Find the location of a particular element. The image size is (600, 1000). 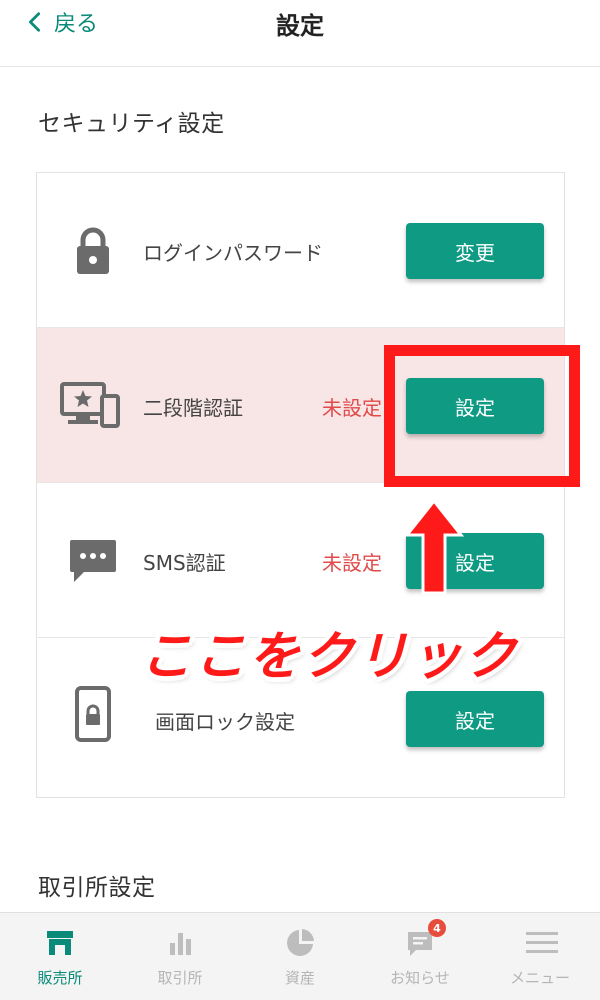

nav-label: お知らせ is located at coordinates (420, 978).